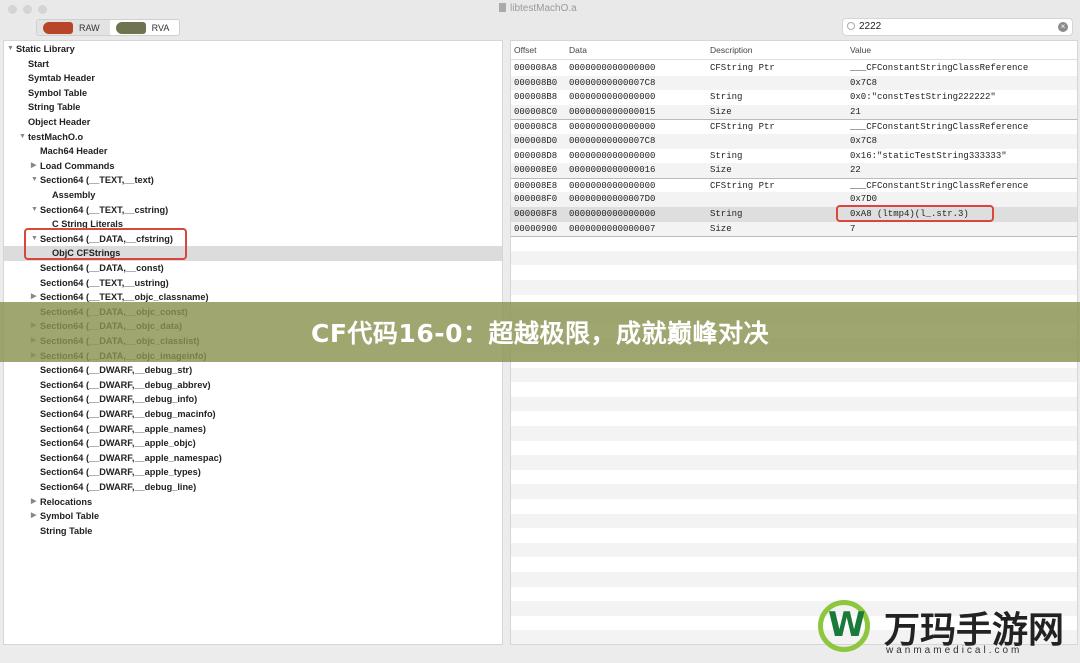  Describe the element at coordinates (536, 199) in the screenshot. I see `cell-offset: 000008F0` at that location.